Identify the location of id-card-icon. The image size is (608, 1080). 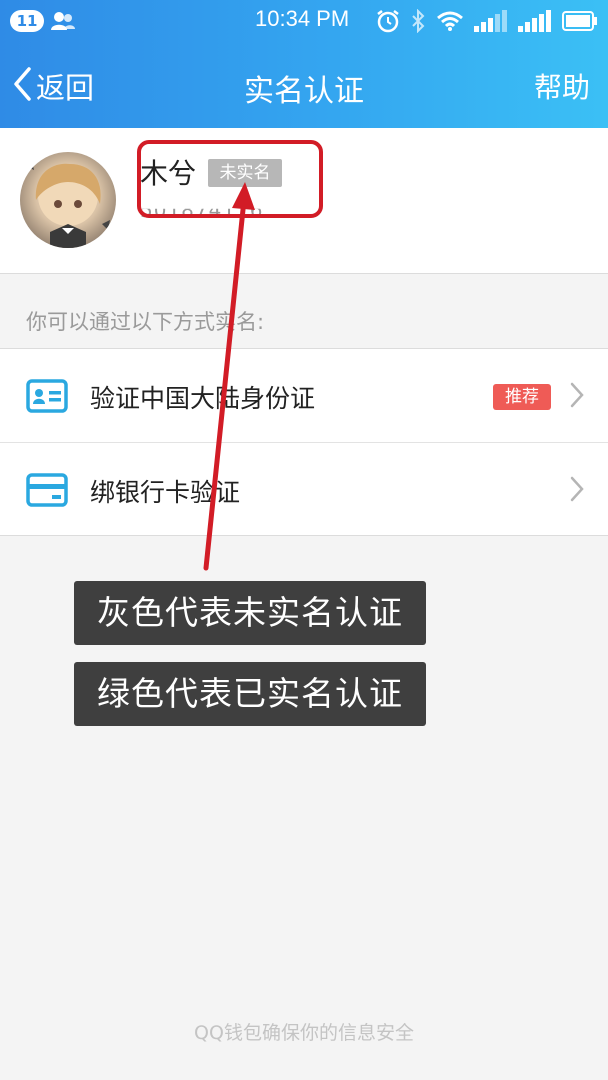
(47, 398).